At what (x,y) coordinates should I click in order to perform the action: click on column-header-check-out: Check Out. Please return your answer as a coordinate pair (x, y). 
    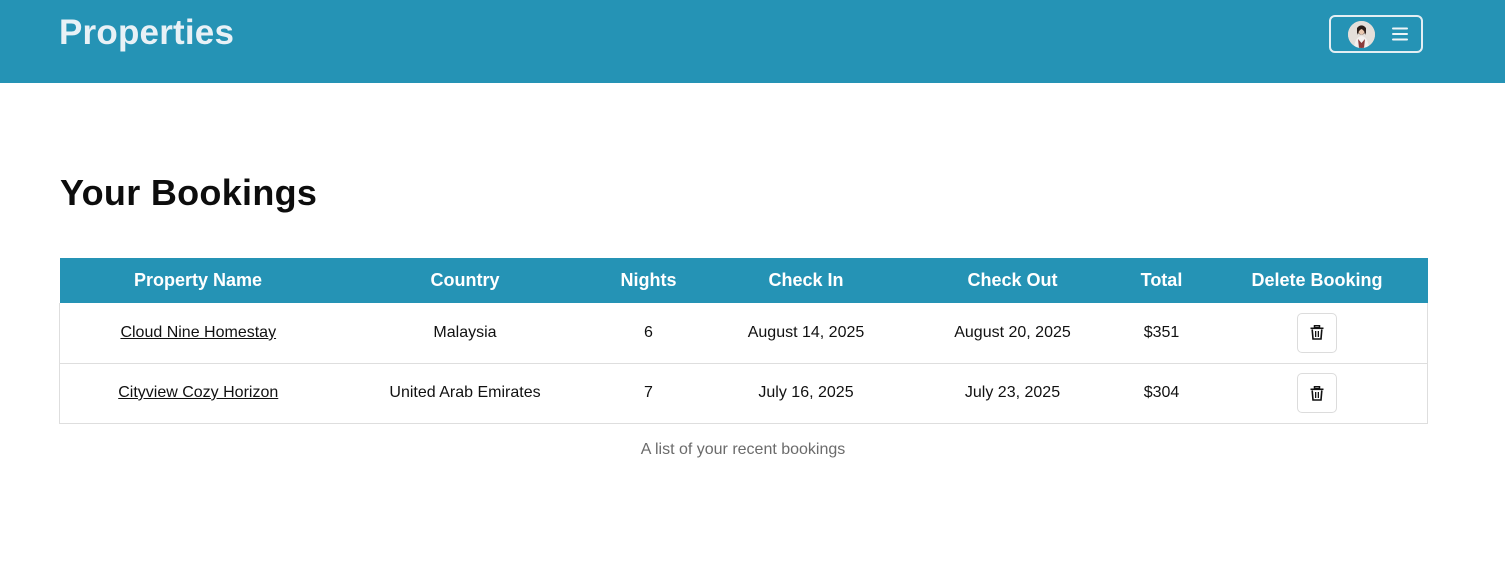
    Looking at the image, I should click on (1012, 280).